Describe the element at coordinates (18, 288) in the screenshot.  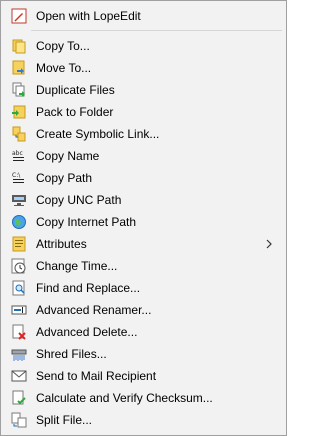
I see `find-replace-icon` at that location.